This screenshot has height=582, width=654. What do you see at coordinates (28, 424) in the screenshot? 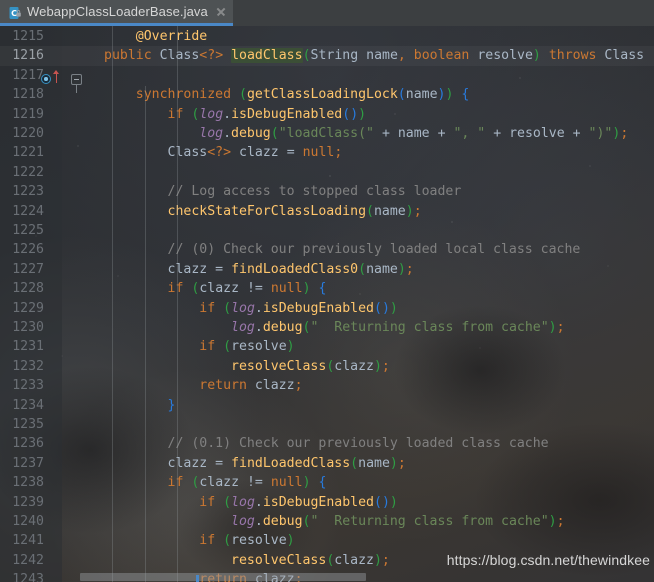
I see `line-number: 1235` at bounding box center [28, 424].